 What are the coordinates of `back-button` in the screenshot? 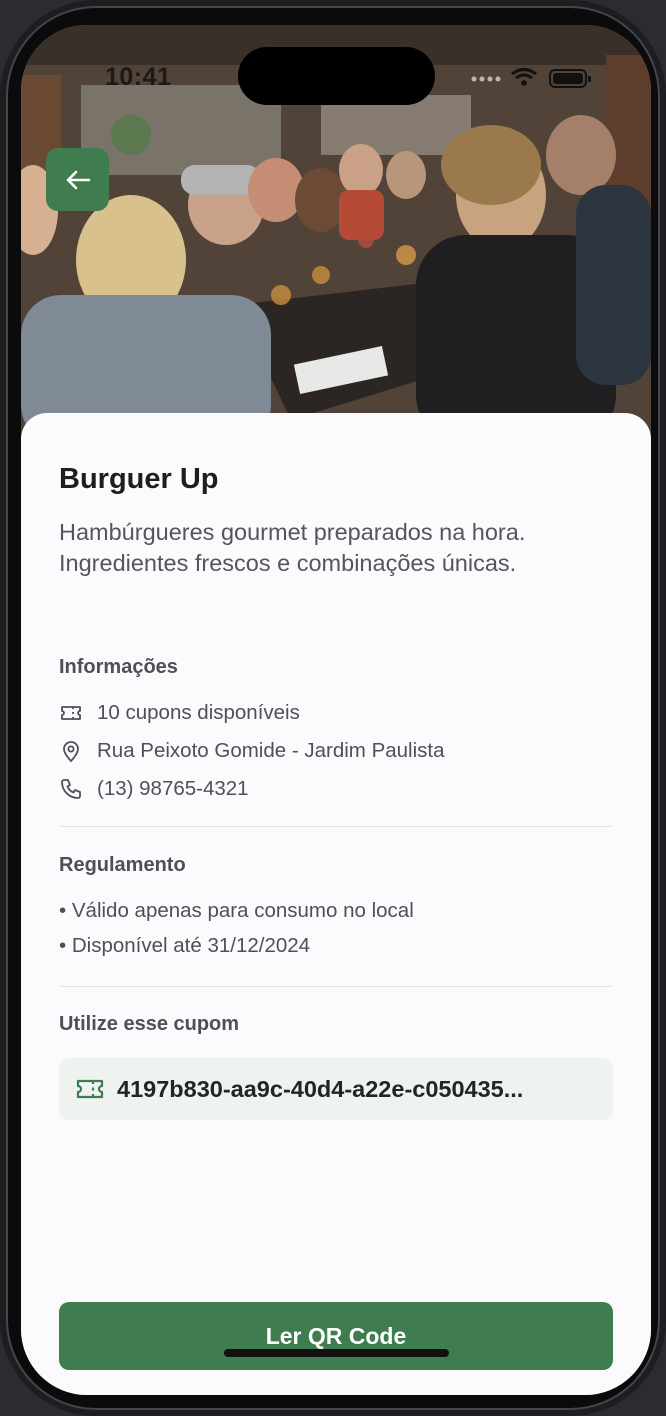 It's located at (77, 179).